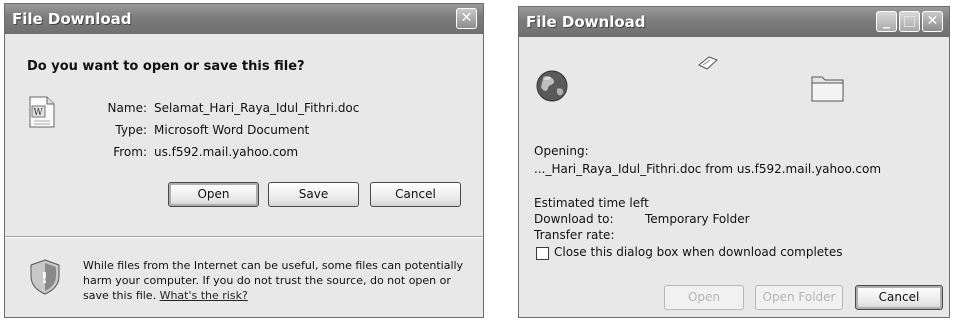 Image resolution: width=954 pixels, height=323 pixels. What do you see at coordinates (697, 219) in the screenshot?
I see `download-to-value: Temporary Folder` at bounding box center [697, 219].